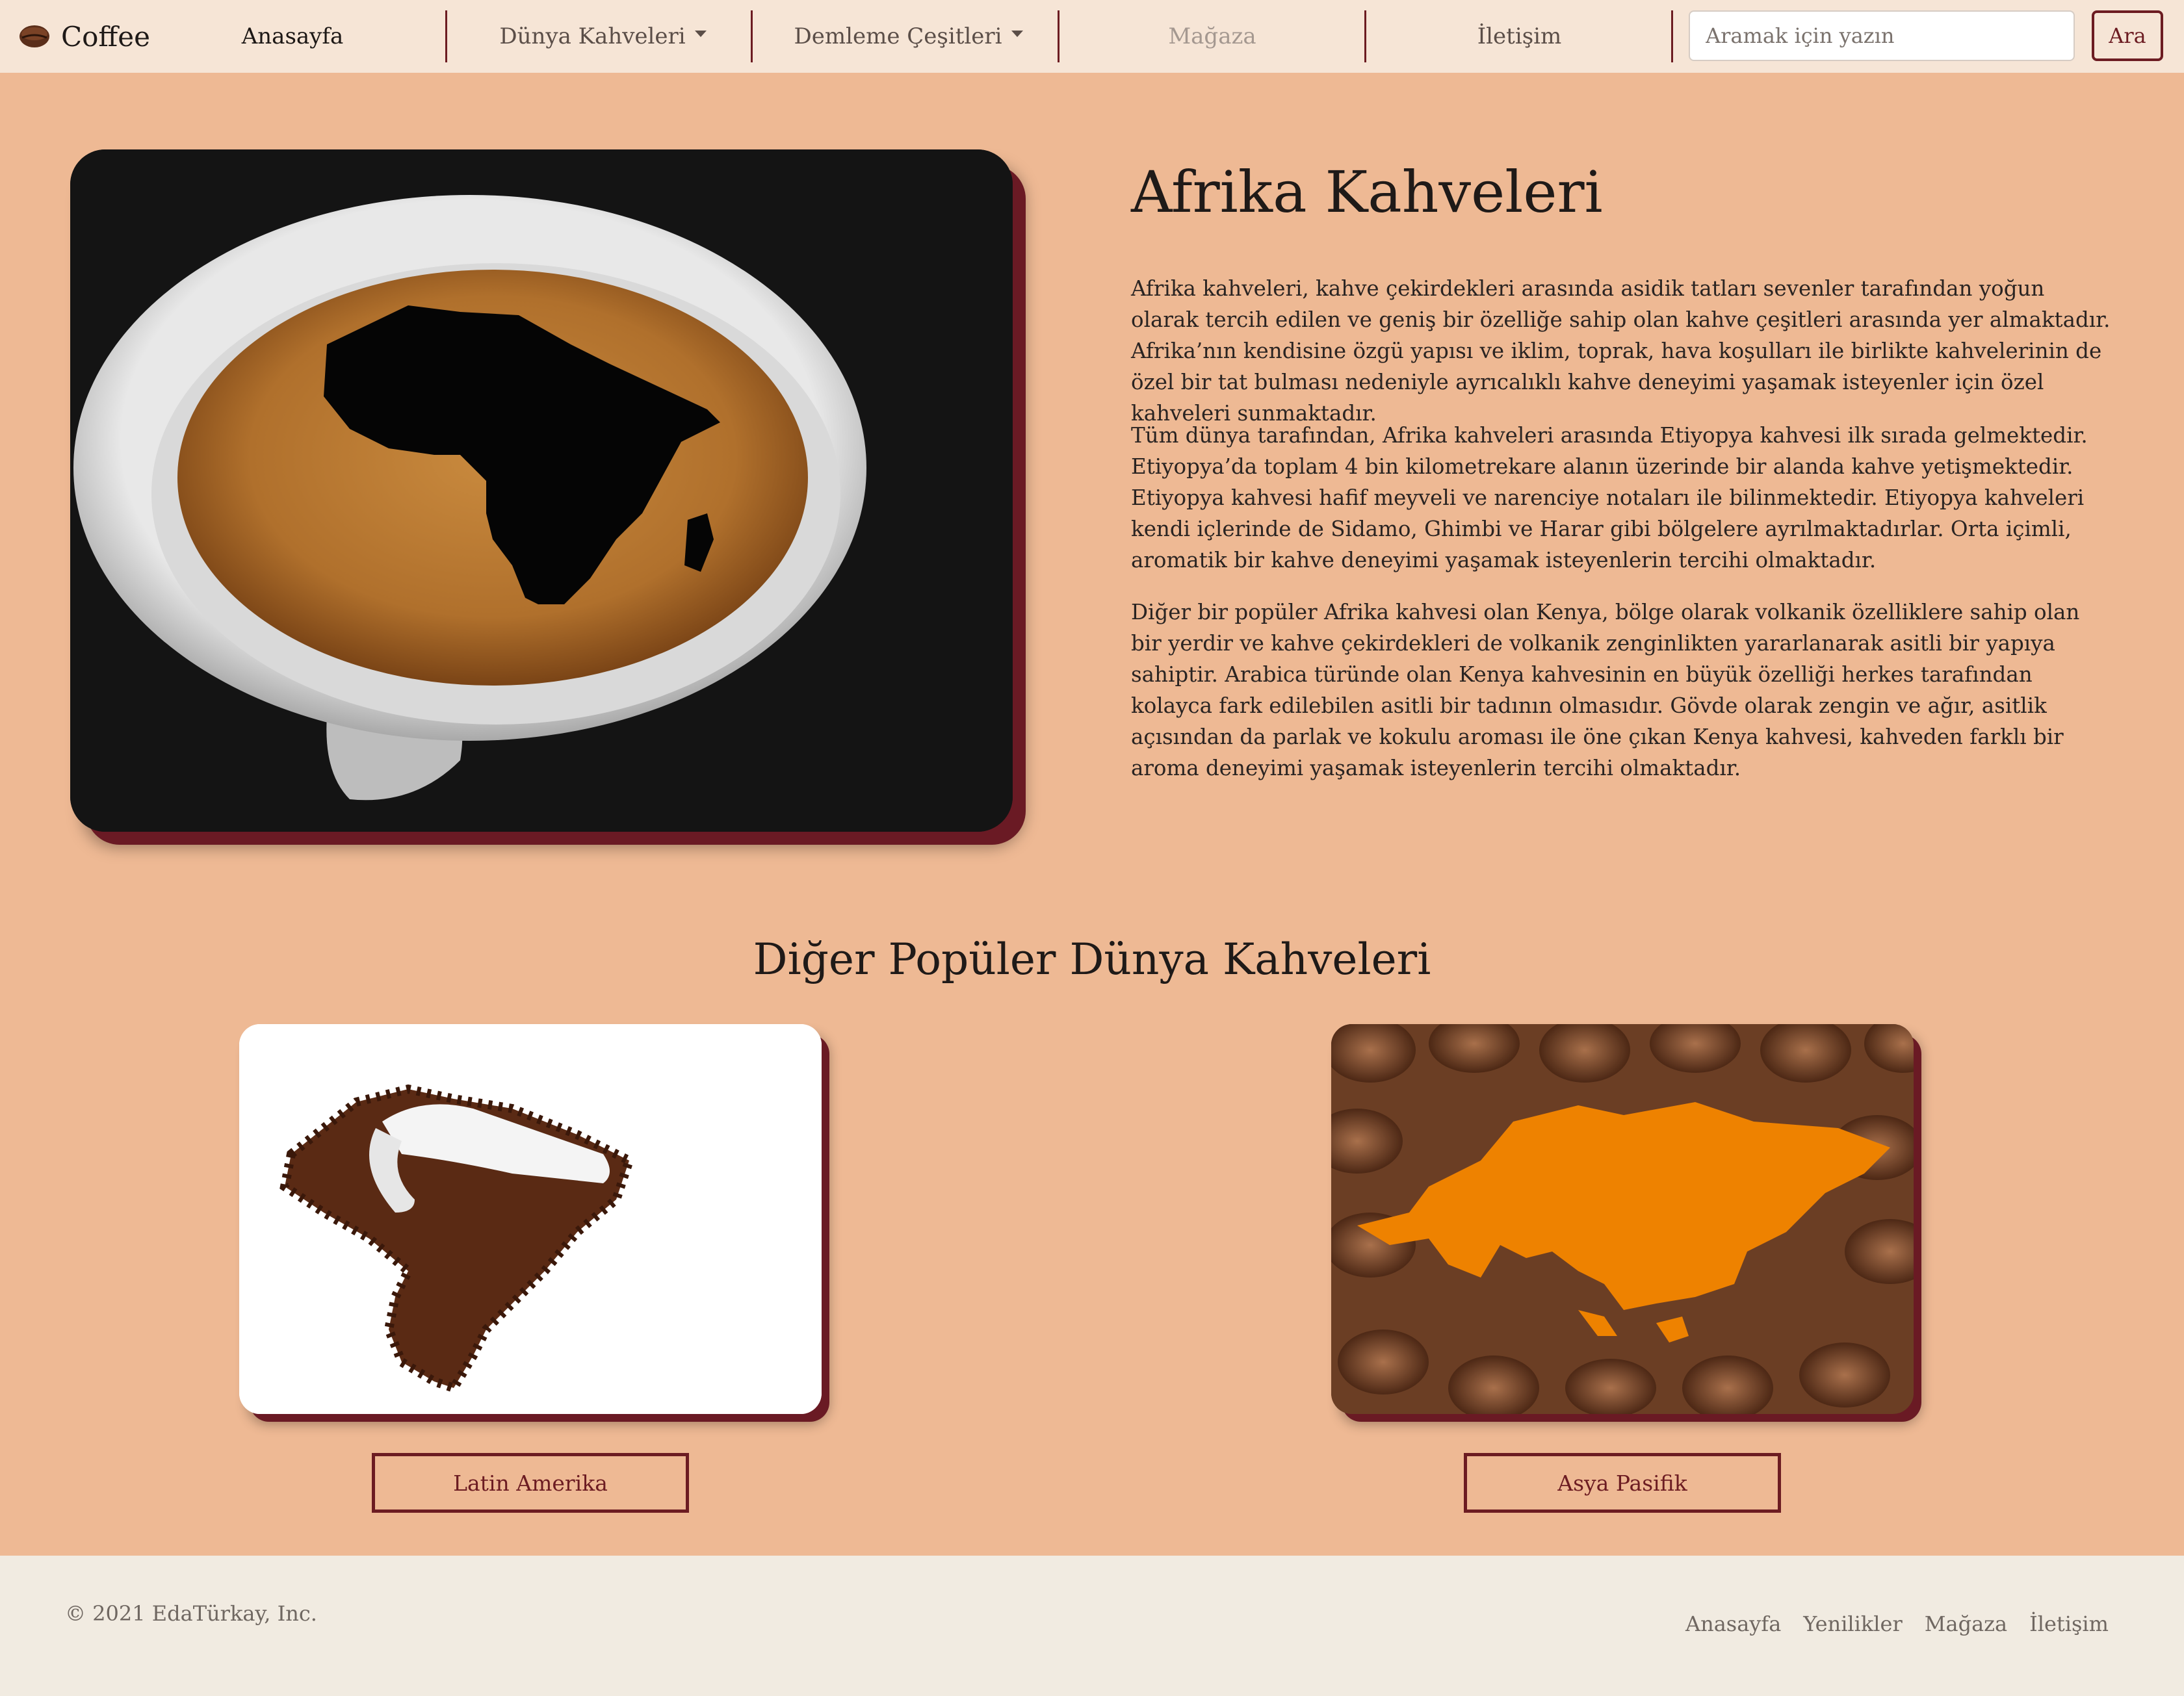  I want to click on brand: Coffee, so click(84, 36).